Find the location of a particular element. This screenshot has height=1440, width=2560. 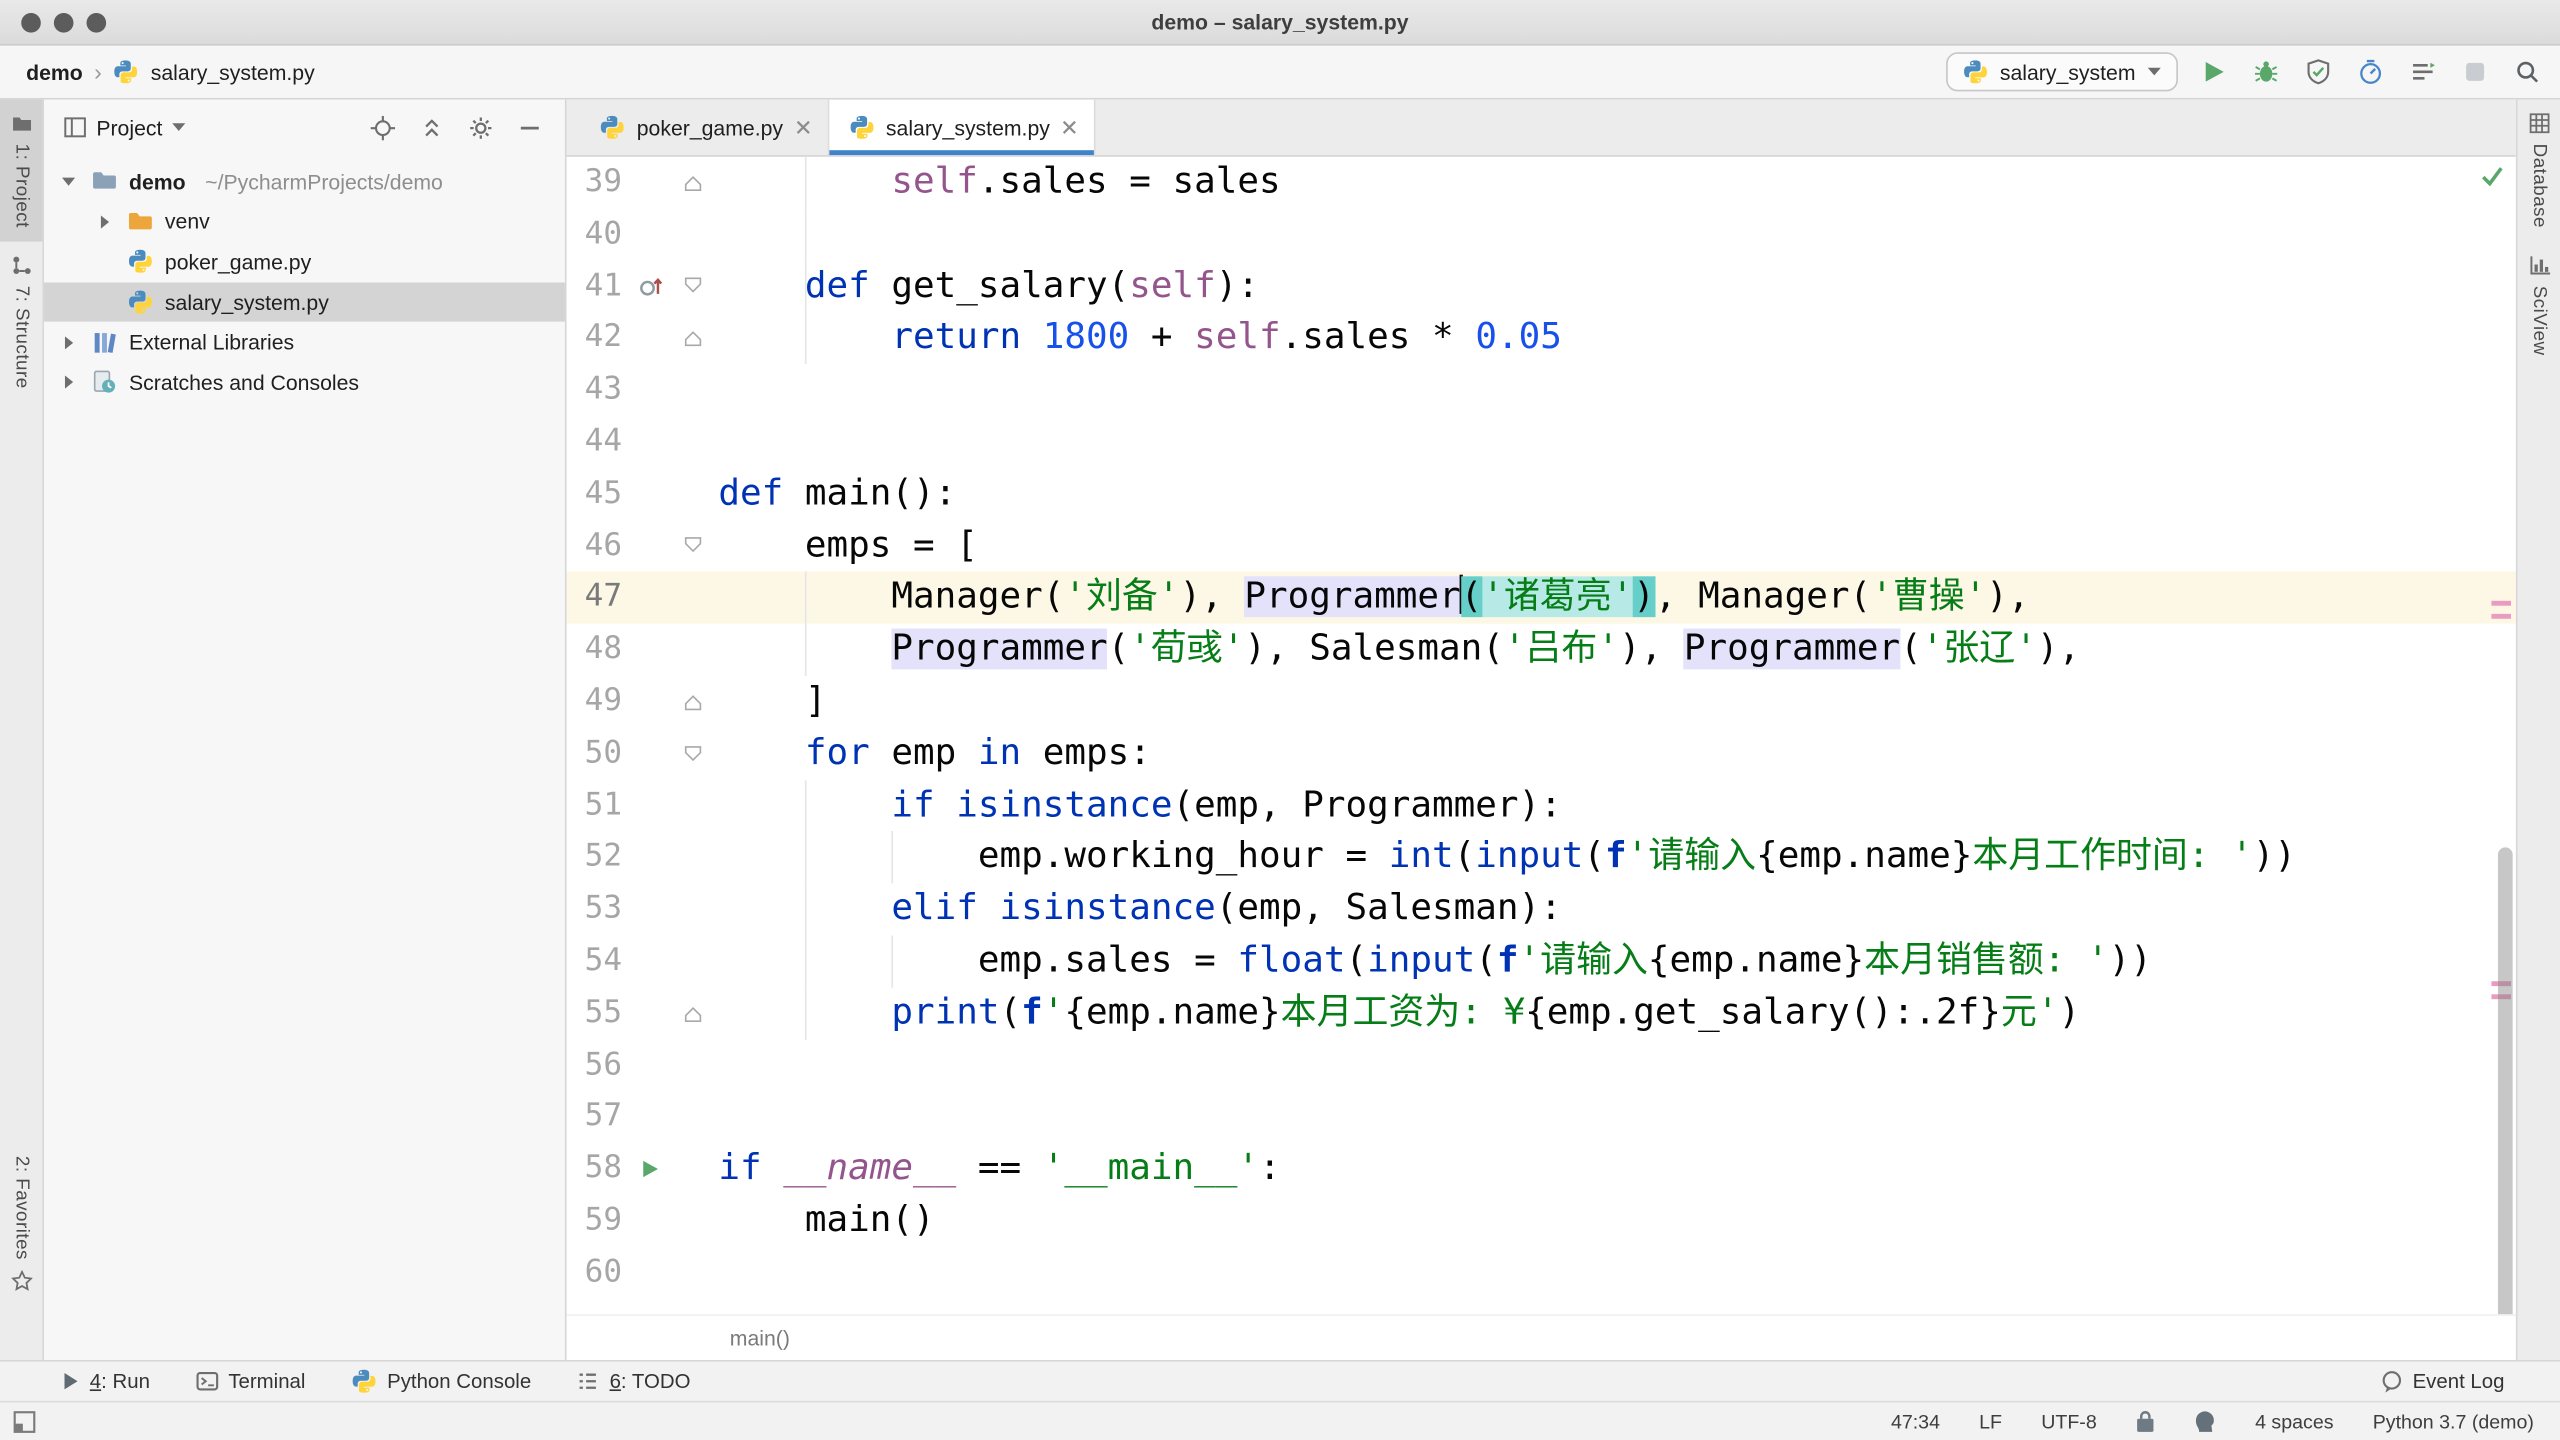

close-button is located at coordinates (31, 23).